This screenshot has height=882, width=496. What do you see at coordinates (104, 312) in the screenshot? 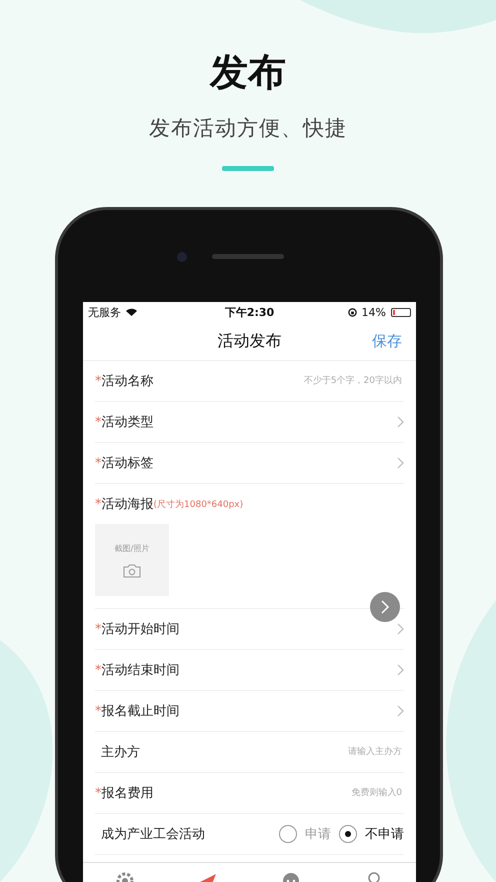
I see `carrier-label: 无服务` at bounding box center [104, 312].